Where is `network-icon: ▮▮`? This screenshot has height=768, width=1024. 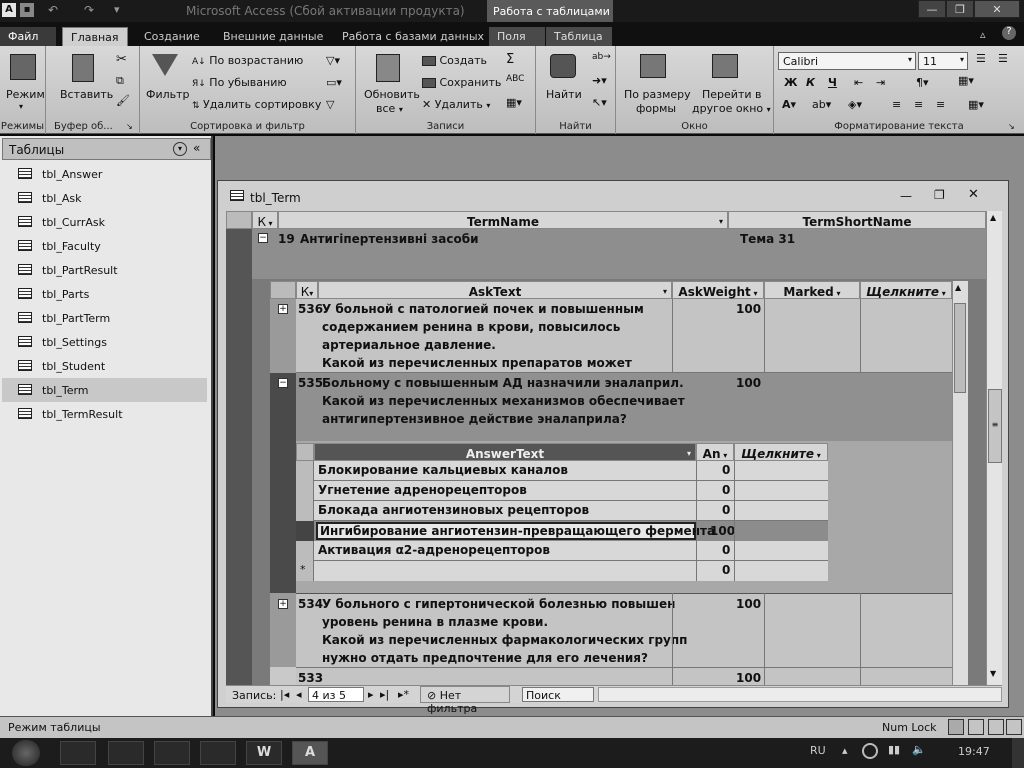
network-icon: ▮▮ is located at coordinates (894, 749).